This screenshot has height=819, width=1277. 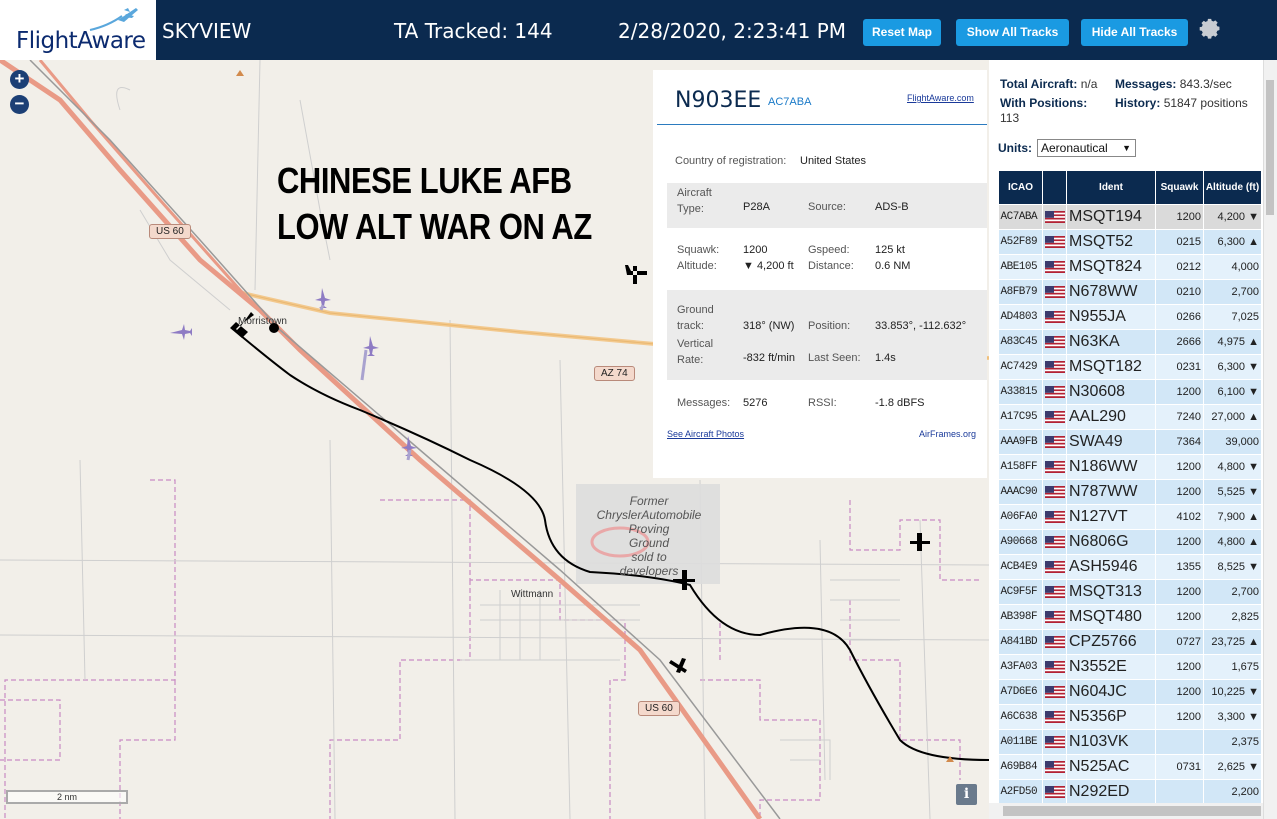 What do you see at coordinates (1179, 342) in the screenshot?
I see `squawk-cell: 2666` at bounding box center [1179, 342].